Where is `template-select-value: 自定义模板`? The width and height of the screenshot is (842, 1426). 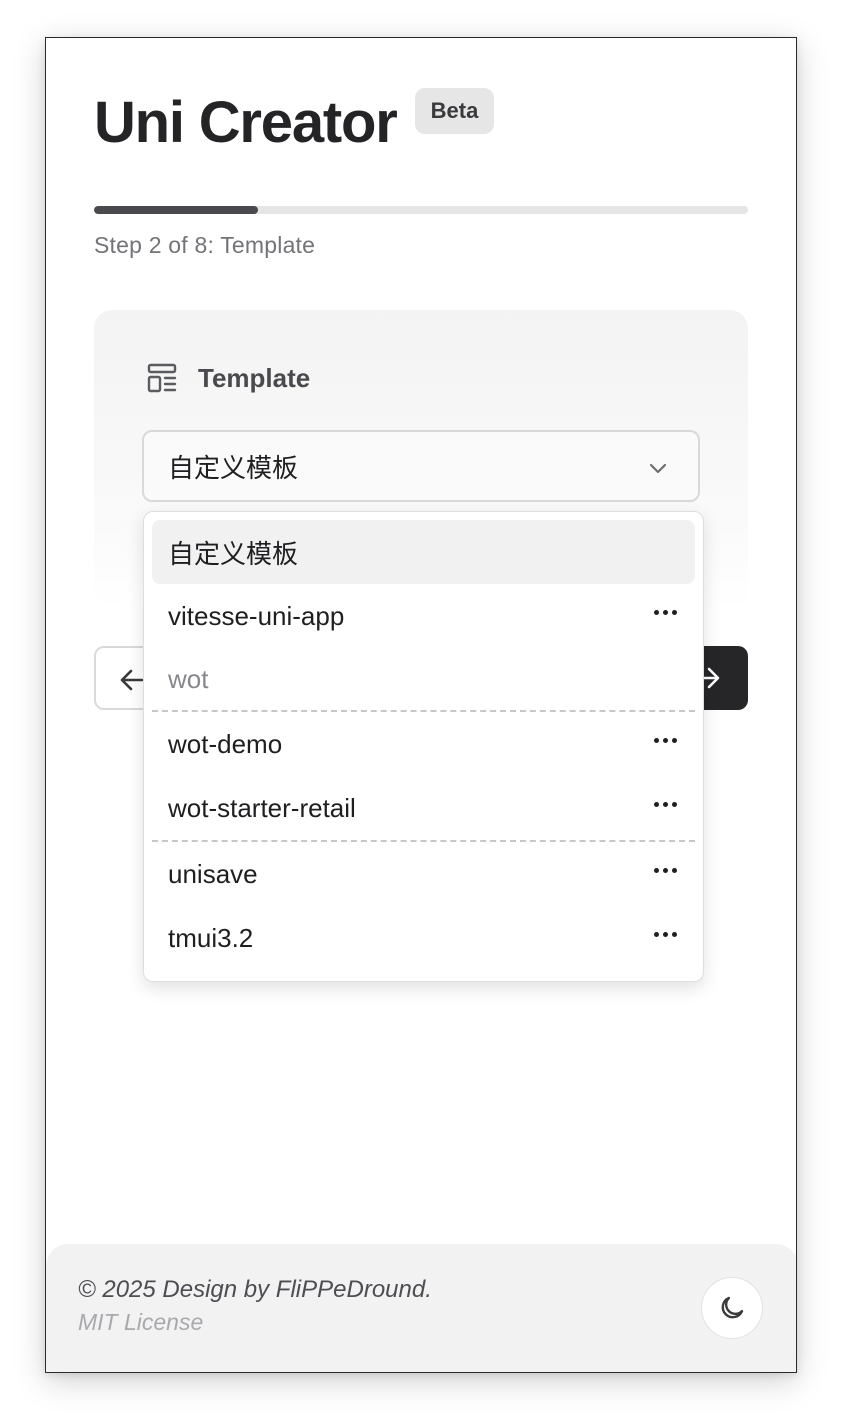 template-select-value: 自定义模板 is located at coordinates (233, 468).